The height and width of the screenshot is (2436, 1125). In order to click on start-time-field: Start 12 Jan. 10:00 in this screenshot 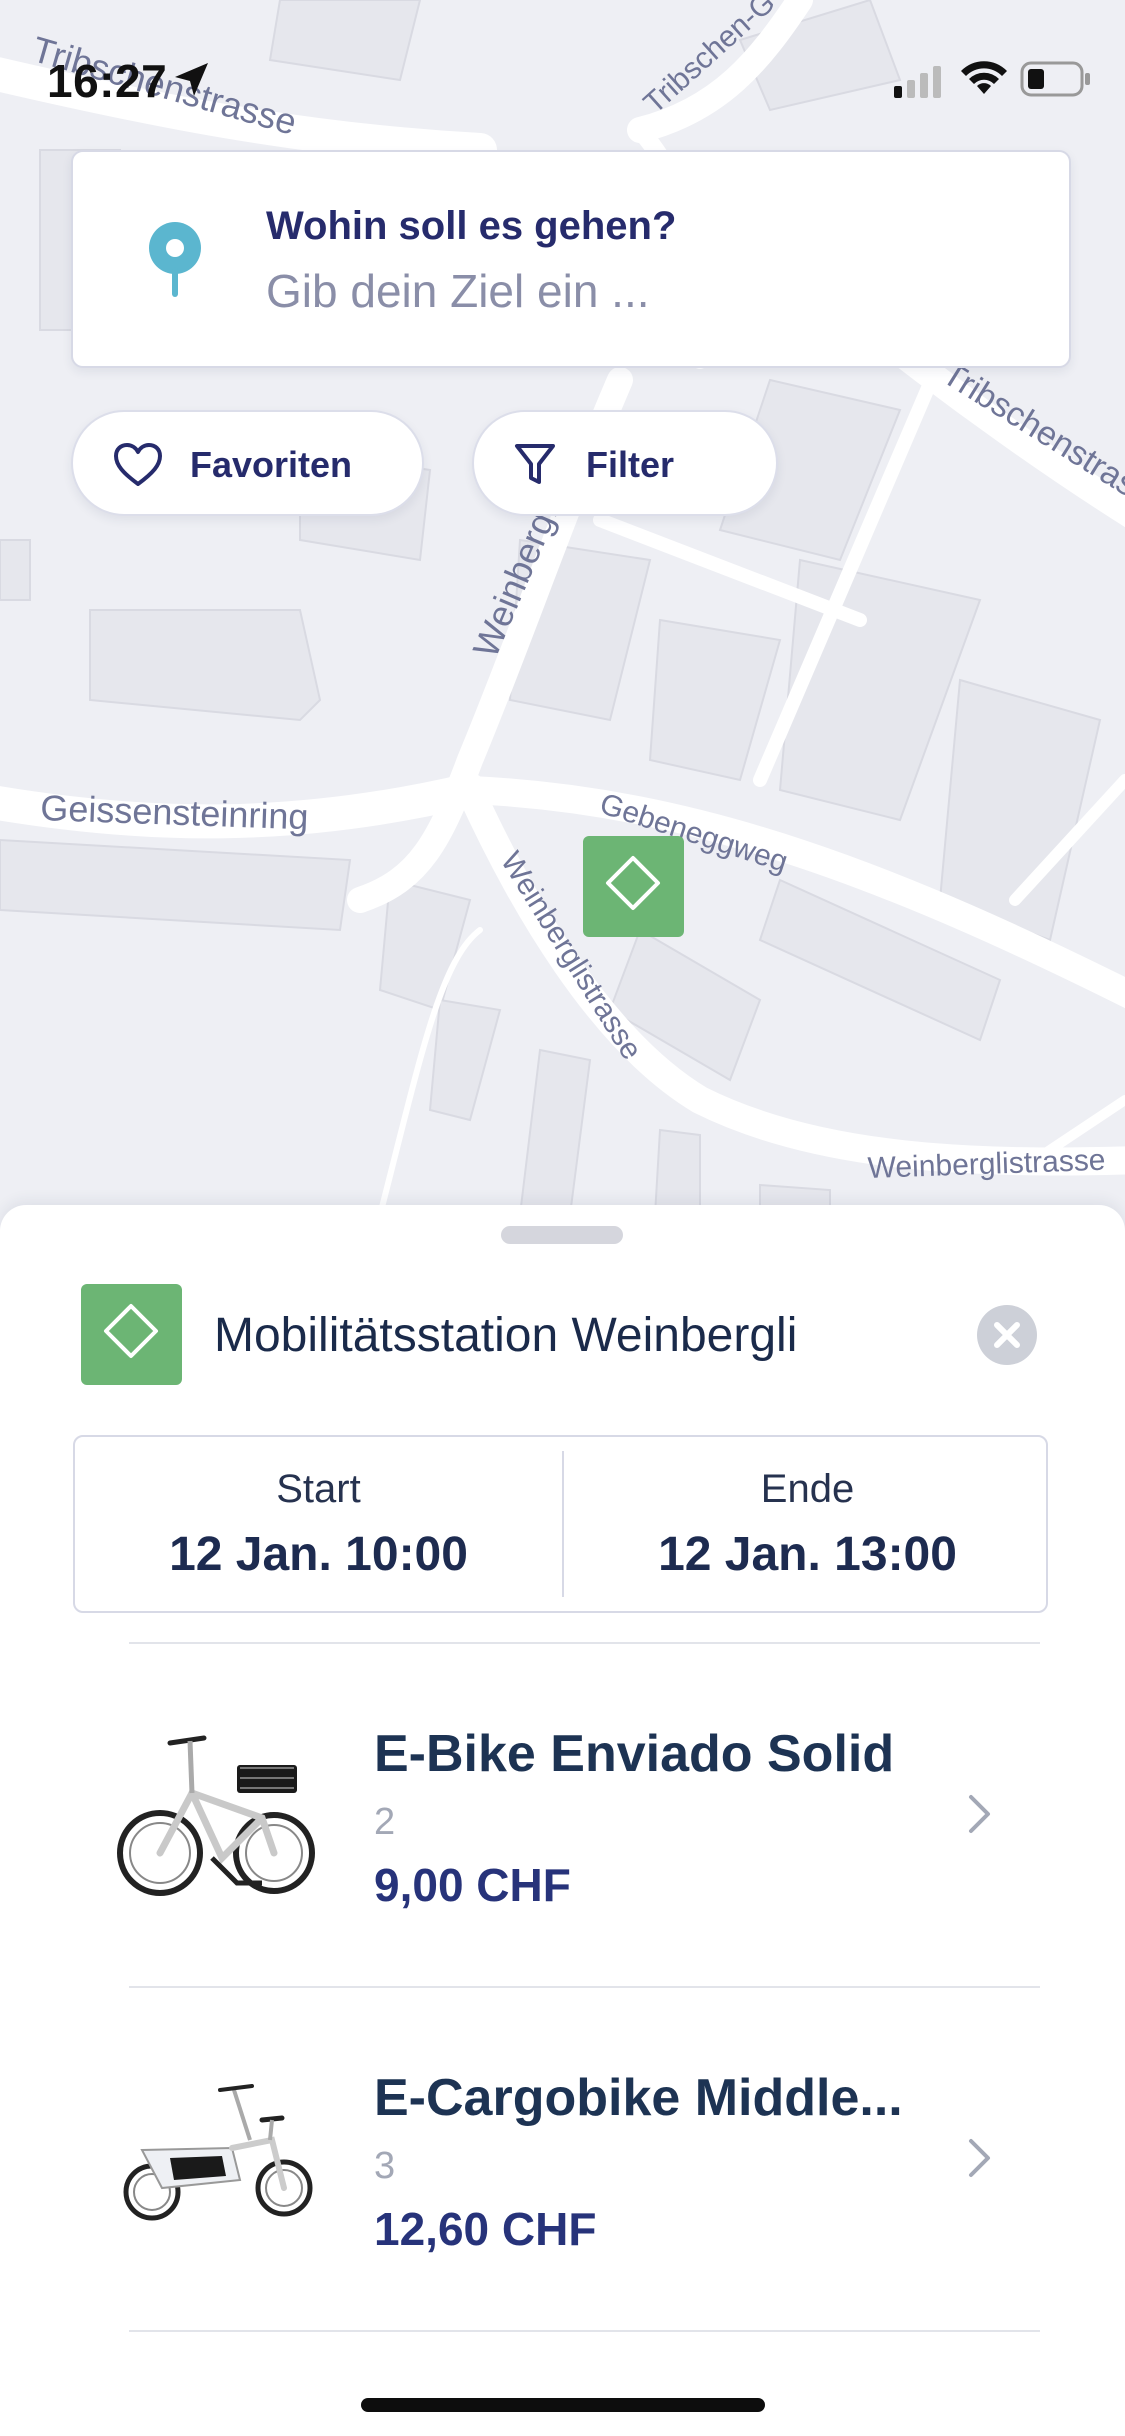, I will do `click(318, 1524)`.